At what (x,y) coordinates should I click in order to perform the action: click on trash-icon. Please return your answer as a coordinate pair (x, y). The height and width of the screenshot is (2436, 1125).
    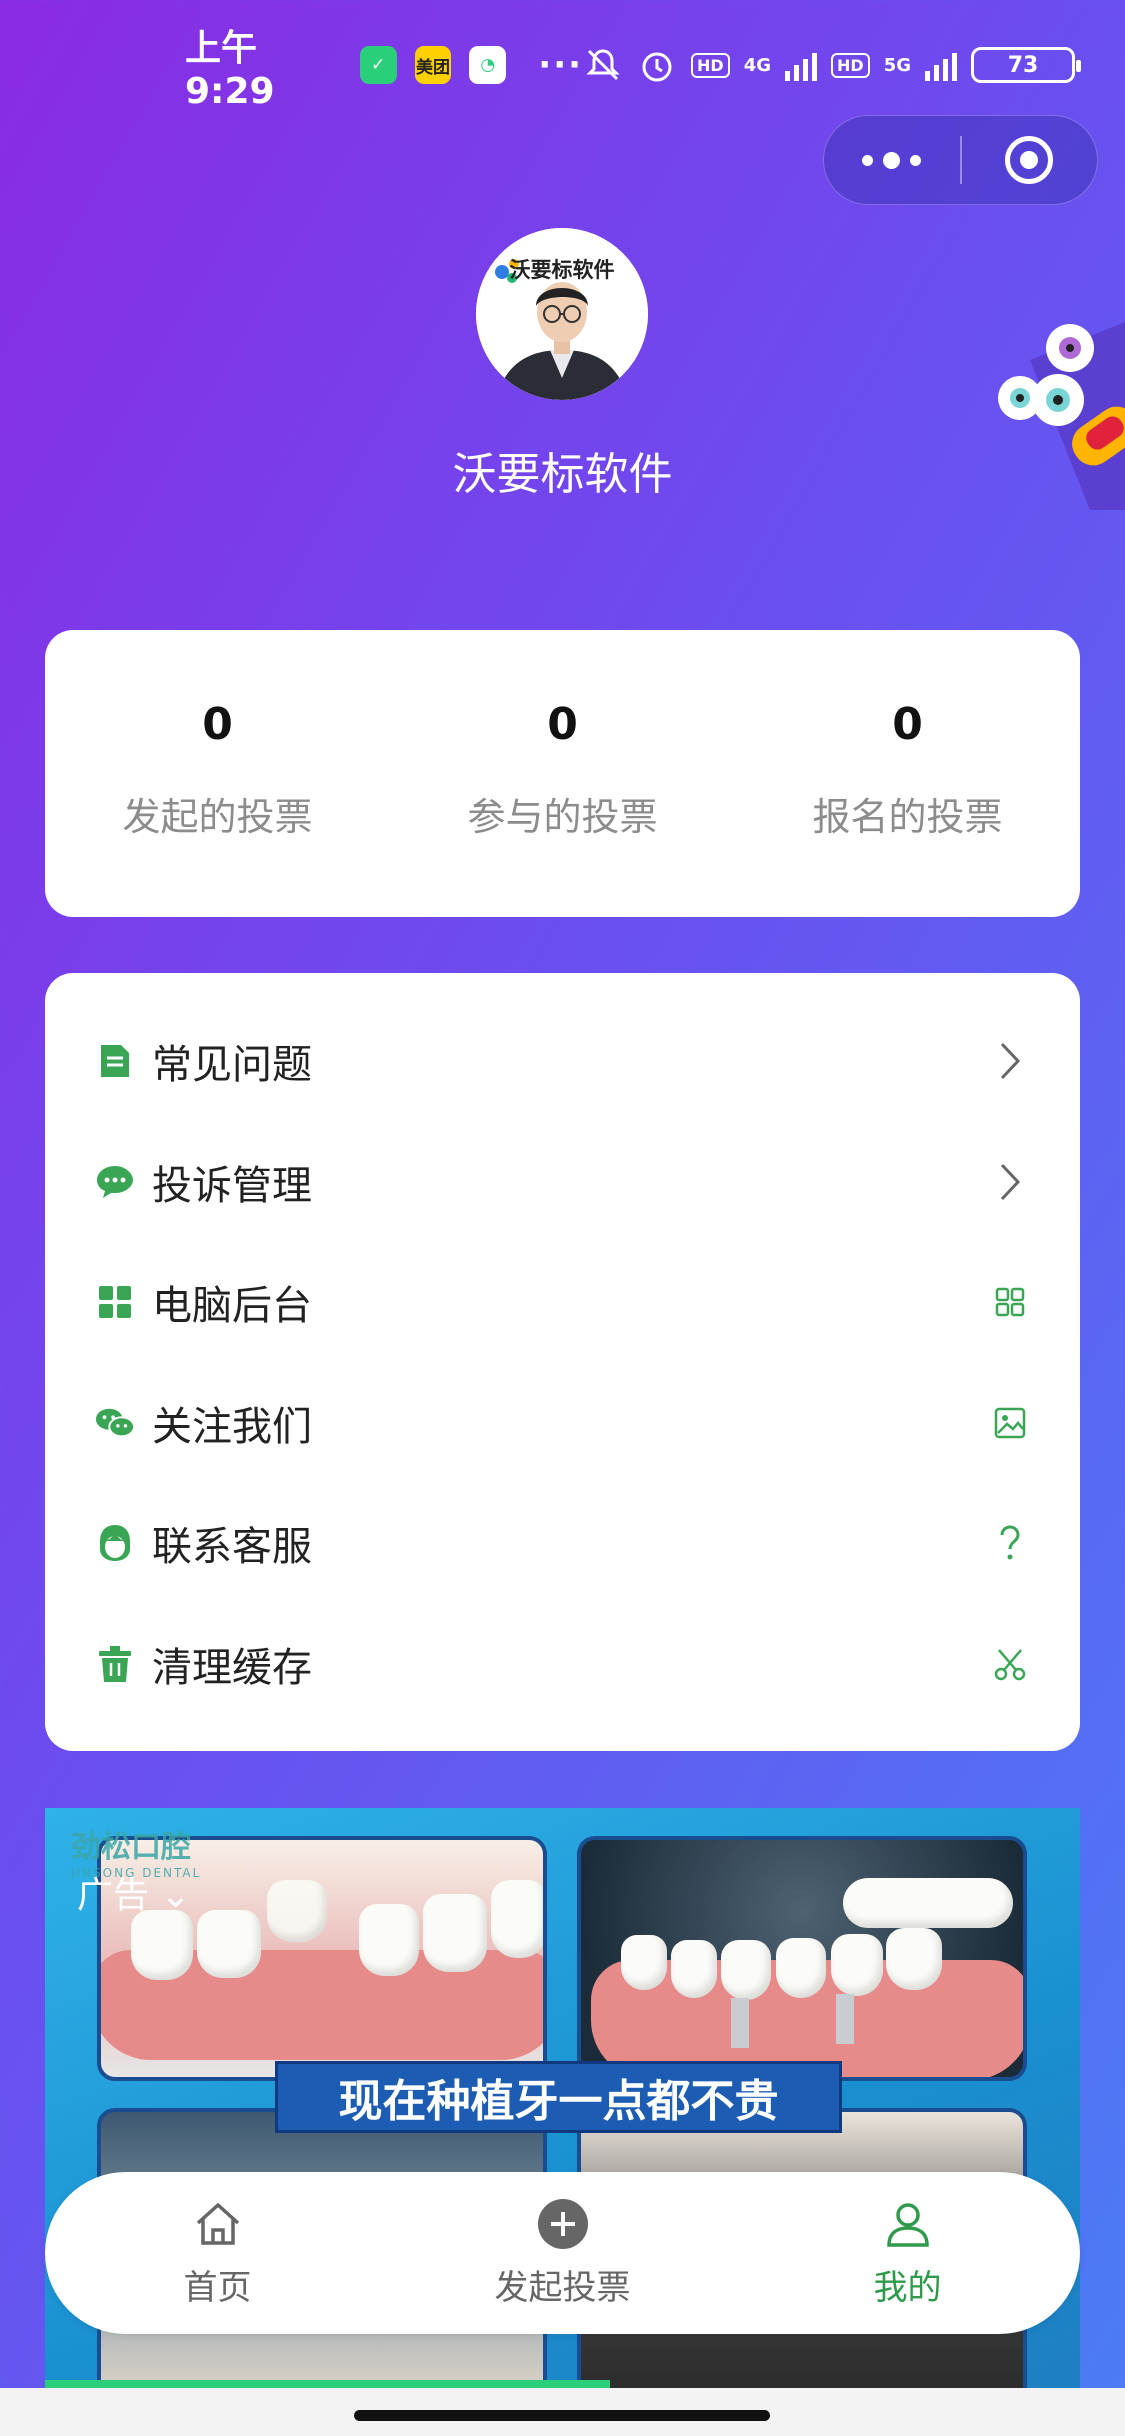
    Looking at the image, I should click on (115, 1664).